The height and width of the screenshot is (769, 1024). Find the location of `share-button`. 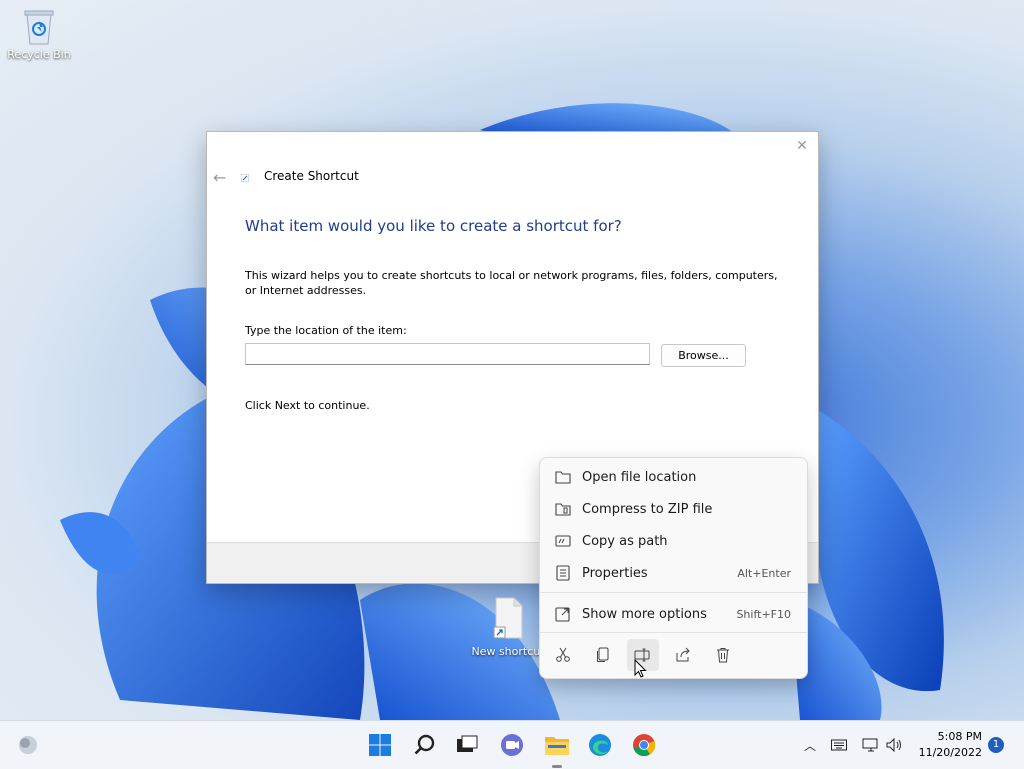

share-button is located at coordinates (683, 655).